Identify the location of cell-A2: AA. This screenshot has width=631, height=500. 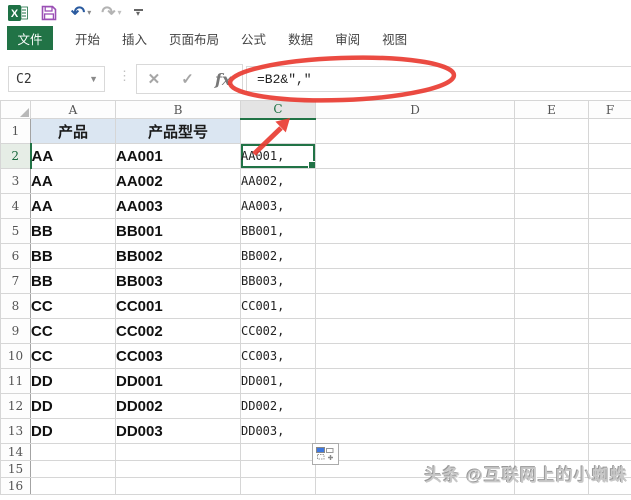
(73, 156).